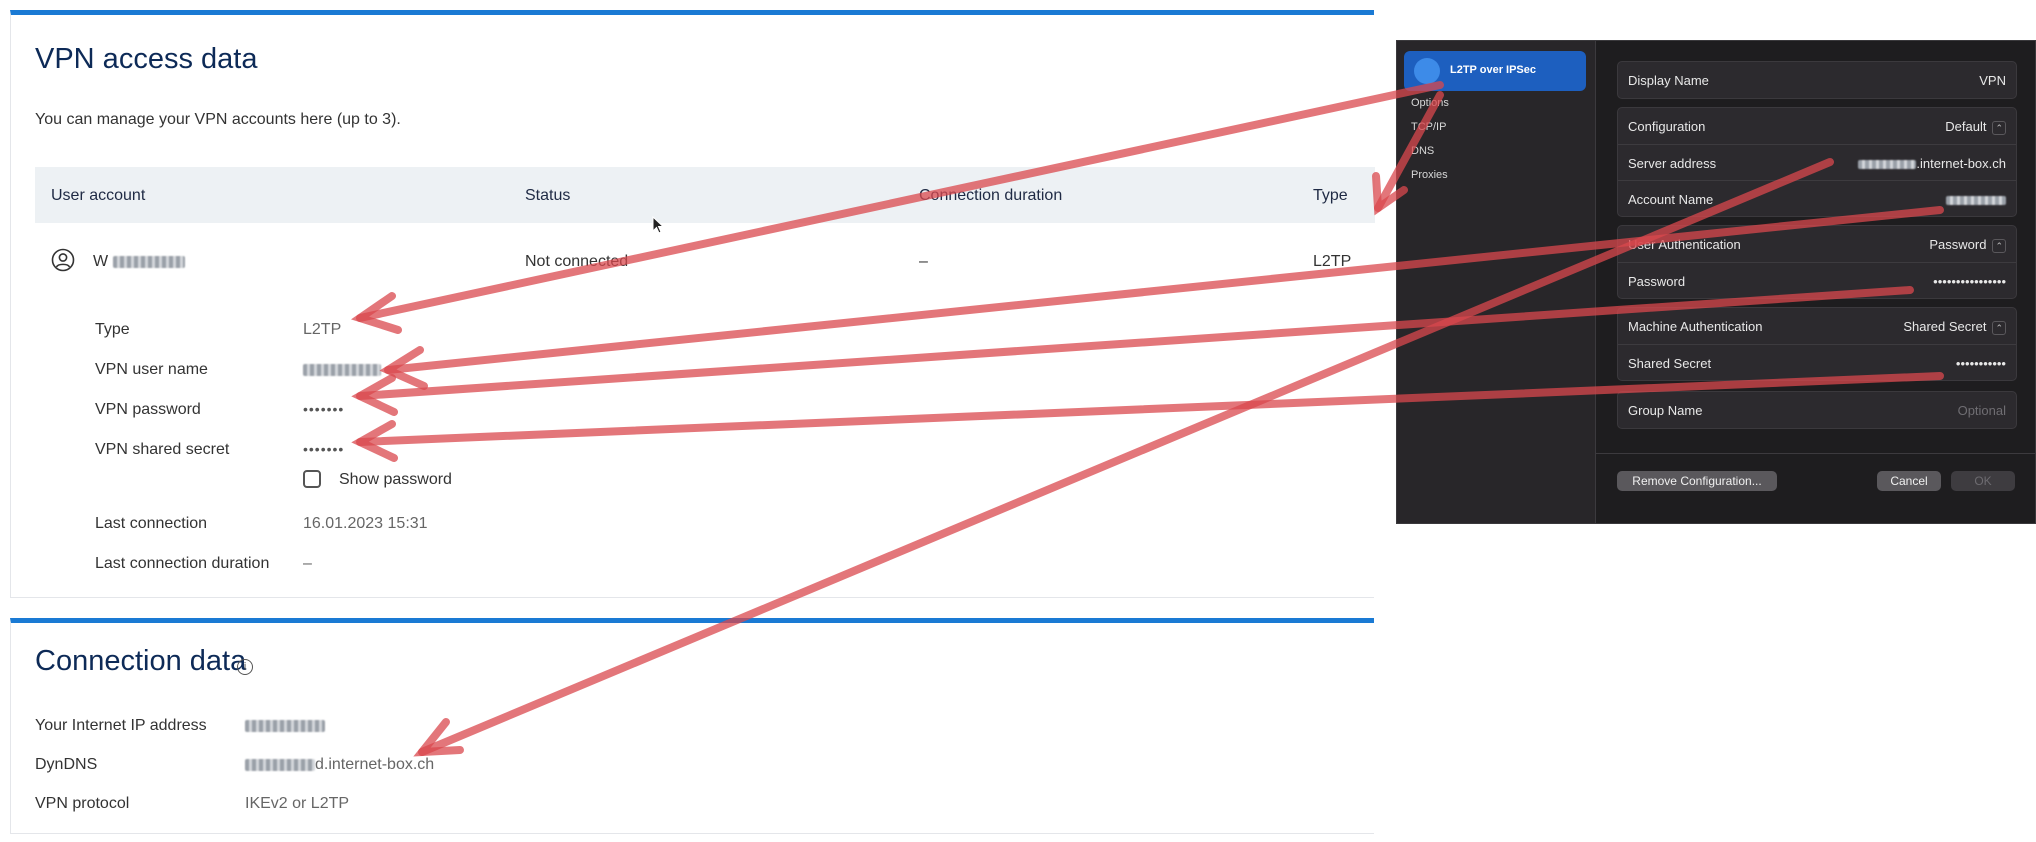  Describe the element at coordinates (991, 195) in the screenshot. I see `col-connection-duration: Connection duration` at that location.